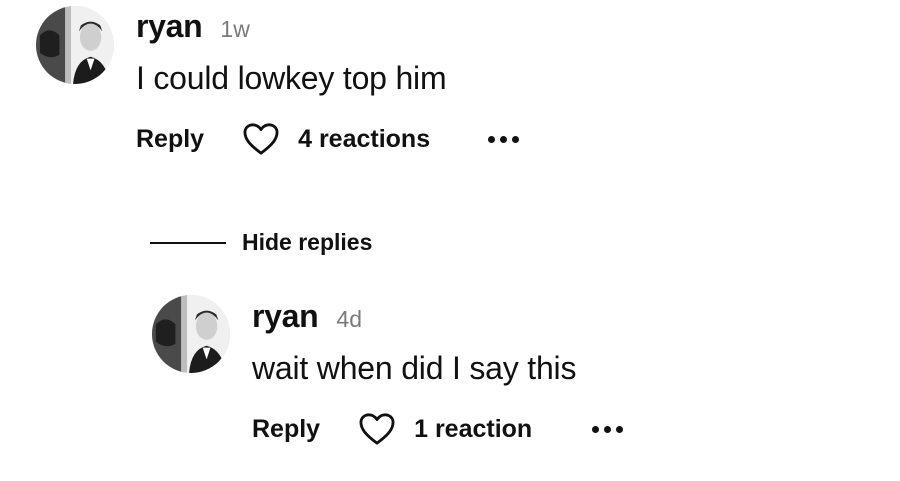 This screenshot has height=481, width=900. I want to click on timestamp: 1w, so click(235, 29).